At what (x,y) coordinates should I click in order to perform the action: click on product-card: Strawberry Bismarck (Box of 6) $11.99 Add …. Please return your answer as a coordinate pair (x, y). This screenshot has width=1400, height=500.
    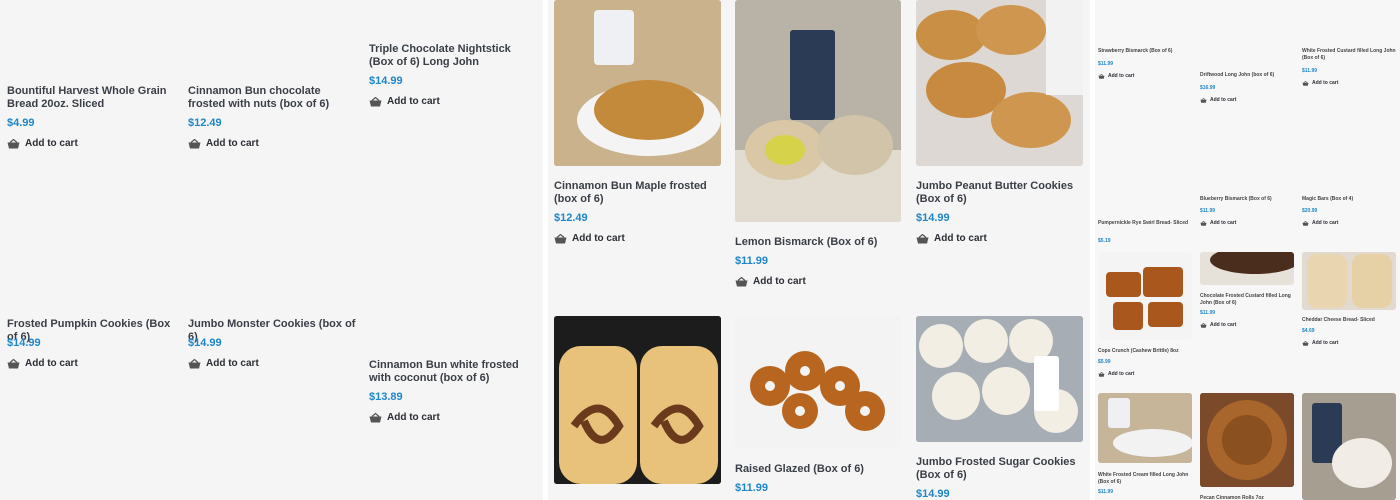
    Looking at the image, I should click on (1145, 68).